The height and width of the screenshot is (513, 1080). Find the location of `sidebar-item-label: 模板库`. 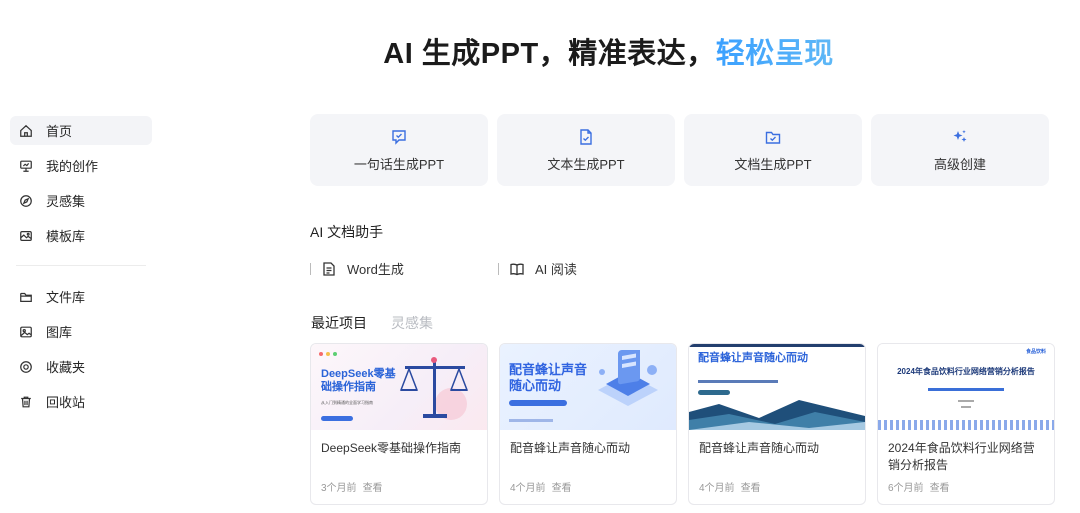

sidebar-item-label: 模板库 is located at coordinates (66, 236).